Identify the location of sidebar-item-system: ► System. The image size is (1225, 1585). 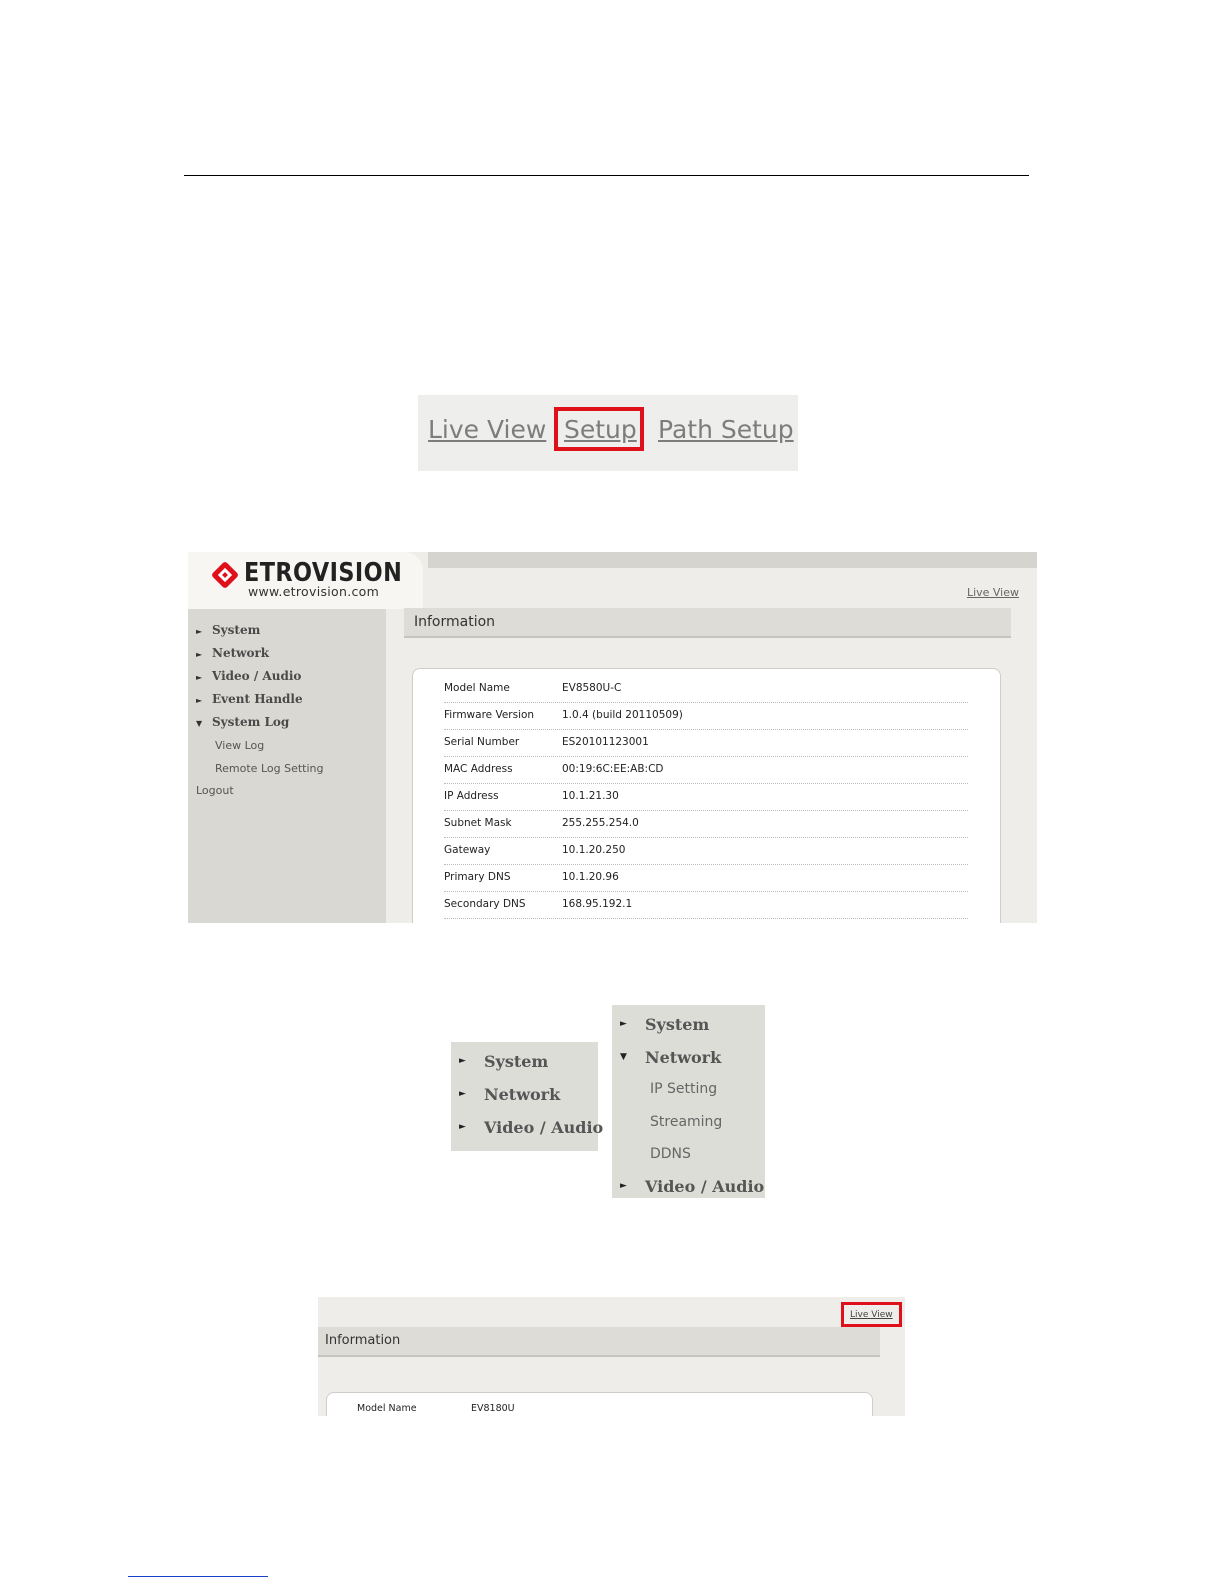
(228, 630).